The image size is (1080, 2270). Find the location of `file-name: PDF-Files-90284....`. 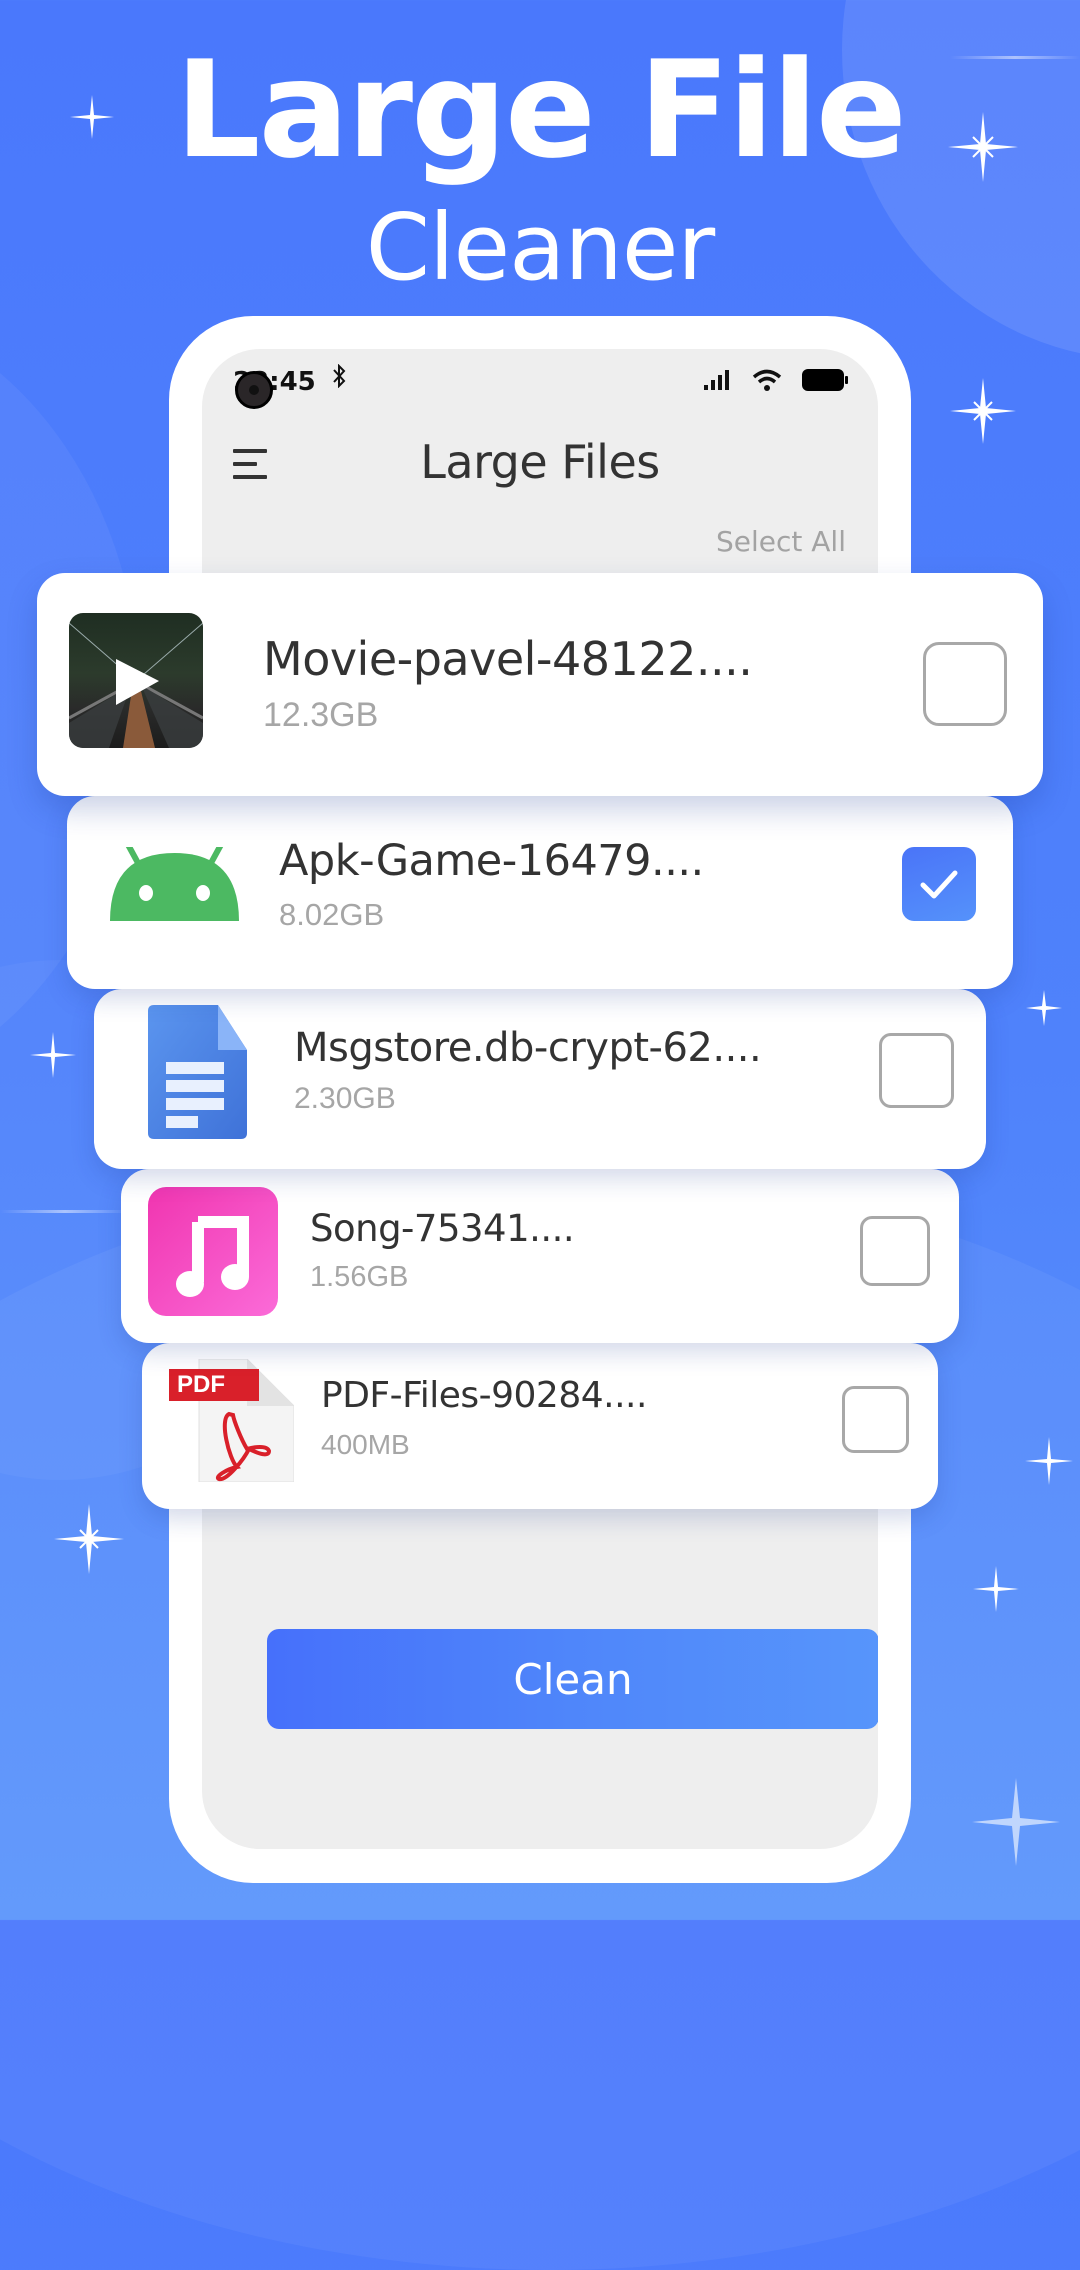

file-name: PDF-Files-90284.... is located at coordinates (484, 1395).